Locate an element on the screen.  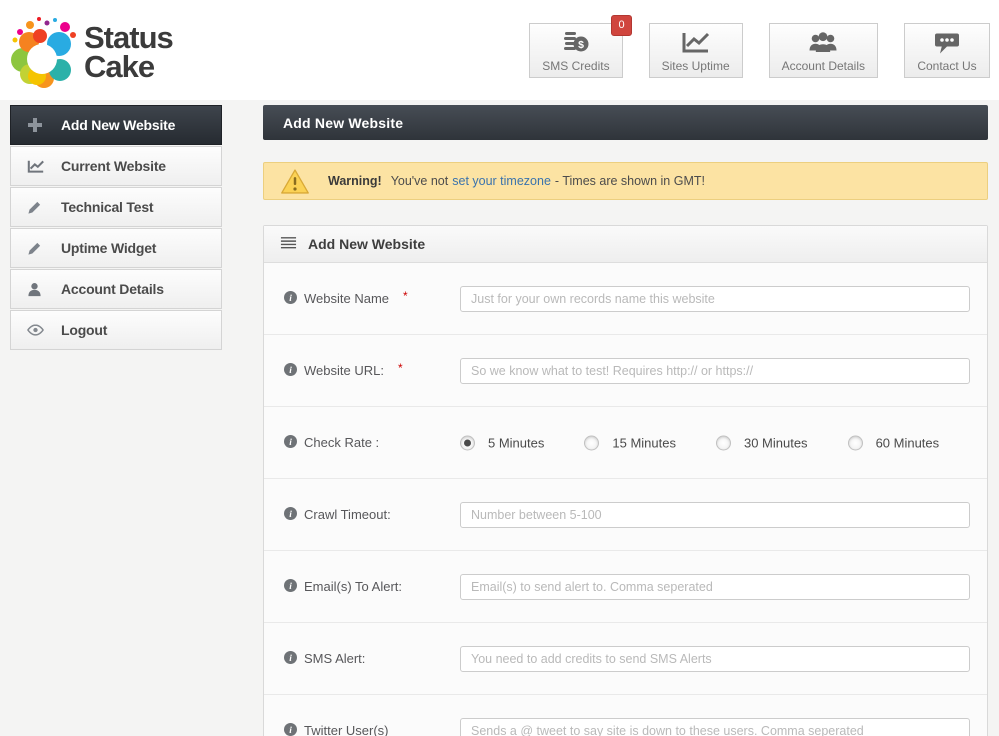
field-label-text: Website URL: is located at coordinates (344, 370).